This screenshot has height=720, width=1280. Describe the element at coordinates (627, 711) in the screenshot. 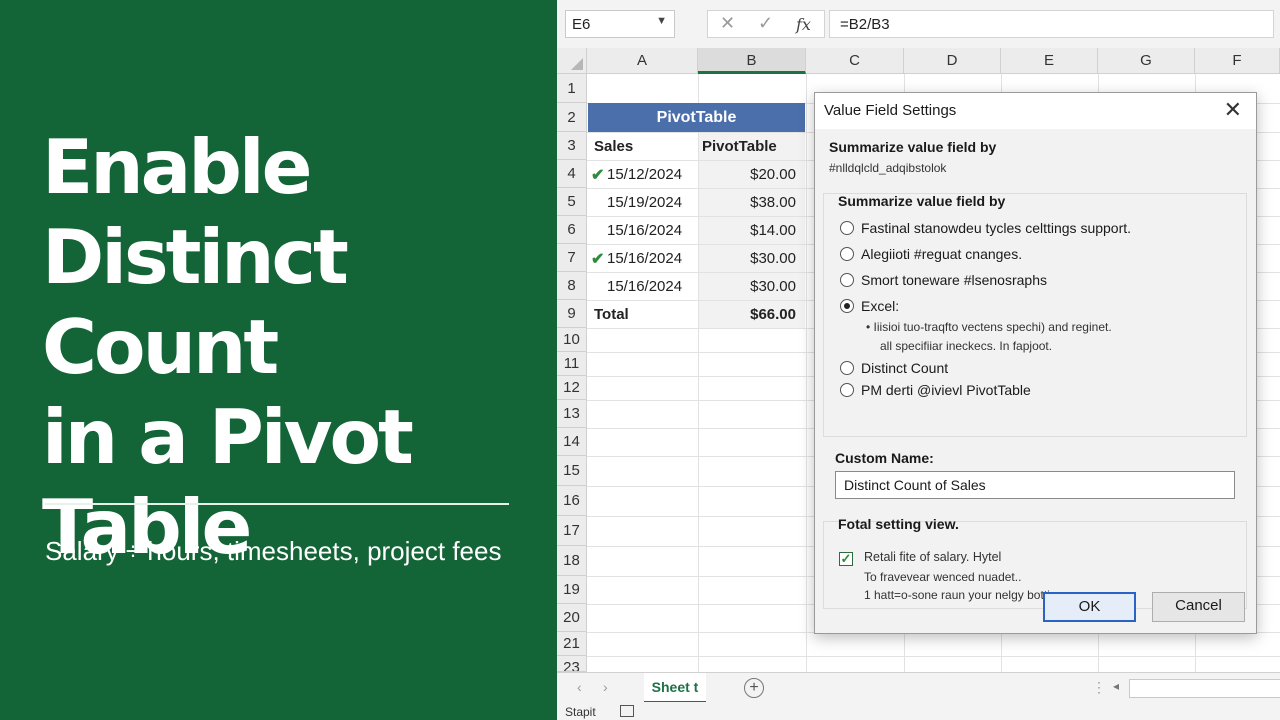

I see `accessibility-icon` at that location.